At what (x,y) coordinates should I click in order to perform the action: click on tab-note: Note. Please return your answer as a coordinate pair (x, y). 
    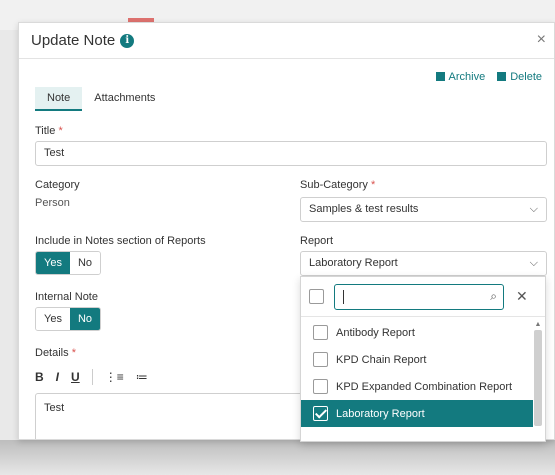
    Looking at the image, I should click on (59, 99).